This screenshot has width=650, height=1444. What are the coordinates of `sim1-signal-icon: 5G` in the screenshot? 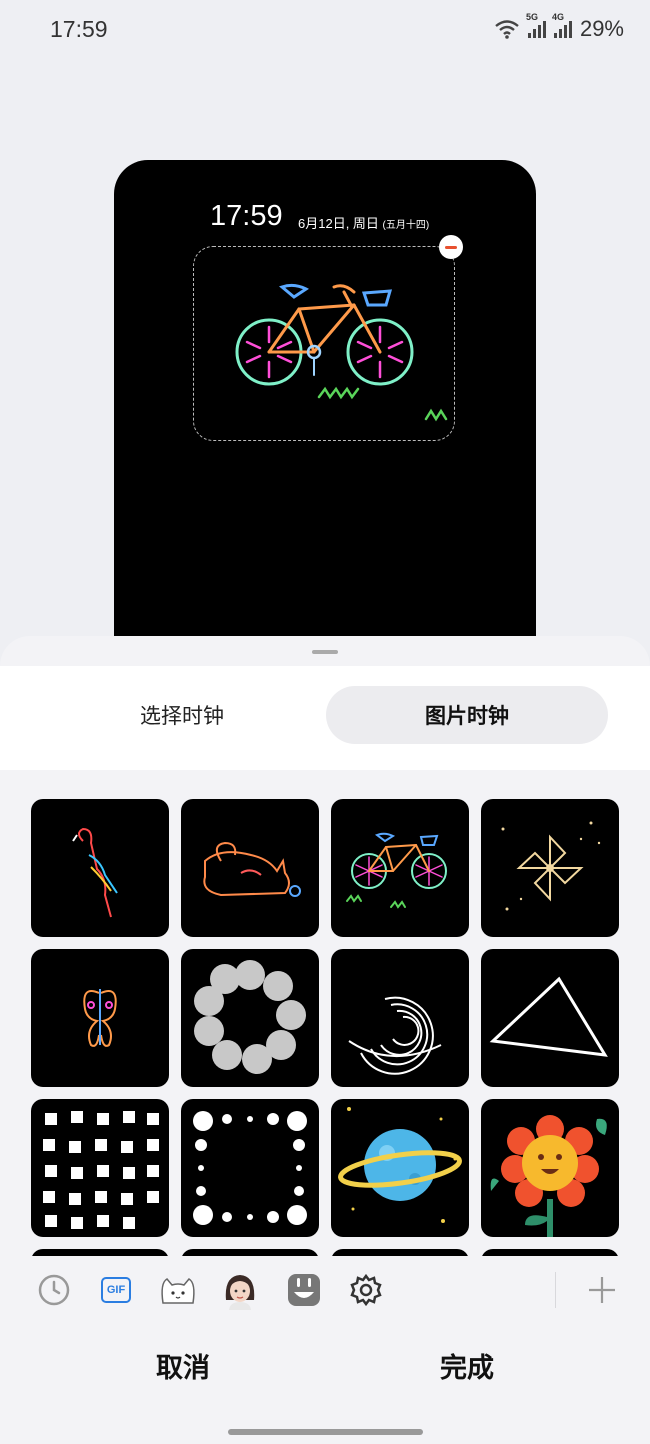 It's located at (536, 25).